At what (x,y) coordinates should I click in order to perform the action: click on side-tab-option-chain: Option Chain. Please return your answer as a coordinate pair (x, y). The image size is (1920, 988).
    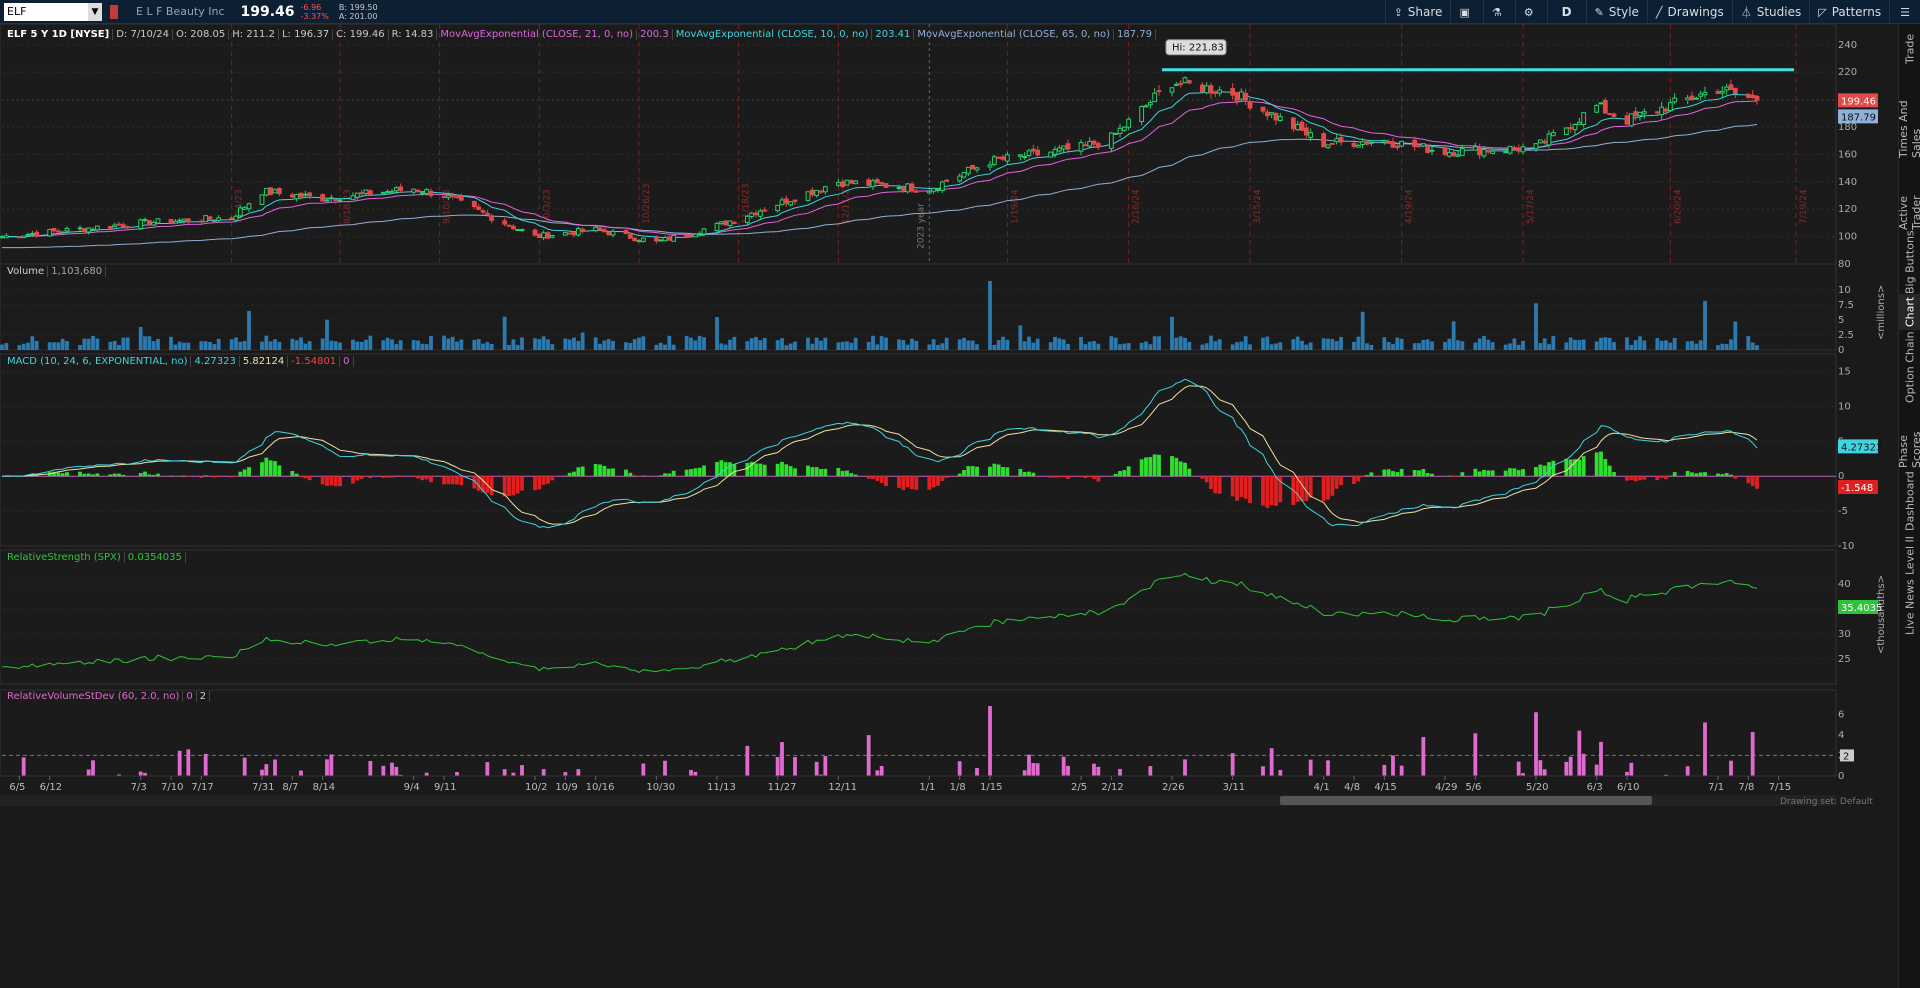
    Looking at the image, I should click on (1909, 367).